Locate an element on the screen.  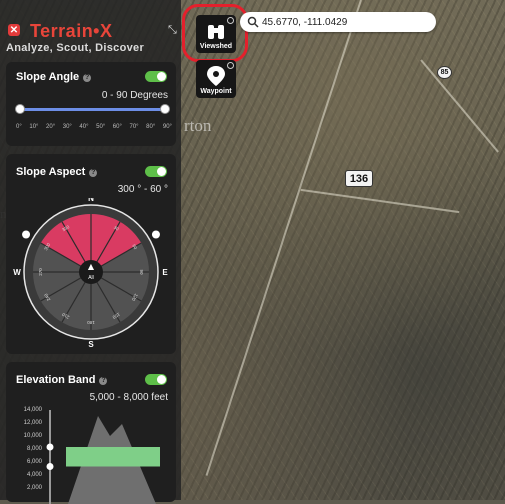
slope-aspect-title: Slope Aspect? is located at coordinates (57, 172).